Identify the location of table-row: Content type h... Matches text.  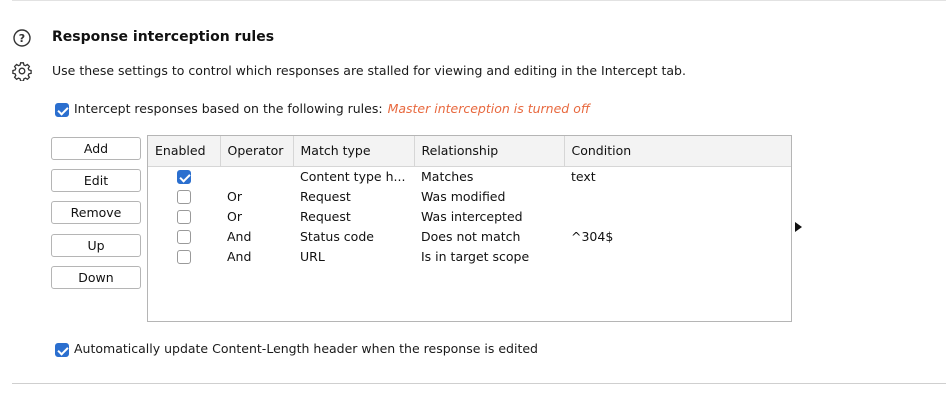
(469, 176).